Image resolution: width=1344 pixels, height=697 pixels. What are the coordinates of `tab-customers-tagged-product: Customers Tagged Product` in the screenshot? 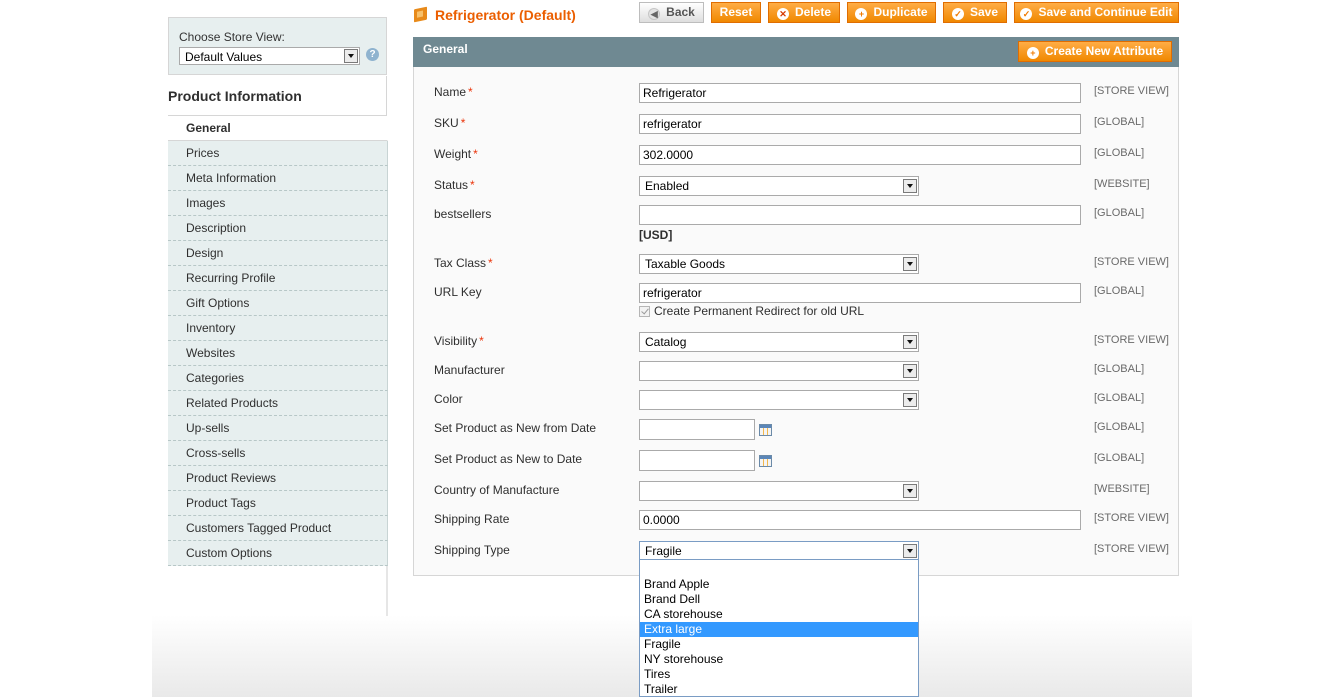 It's located at (278, 528).